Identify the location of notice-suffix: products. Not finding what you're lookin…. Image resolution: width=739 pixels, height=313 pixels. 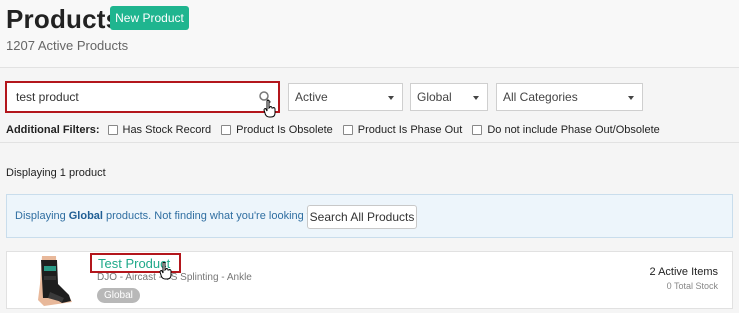
(215, 216).